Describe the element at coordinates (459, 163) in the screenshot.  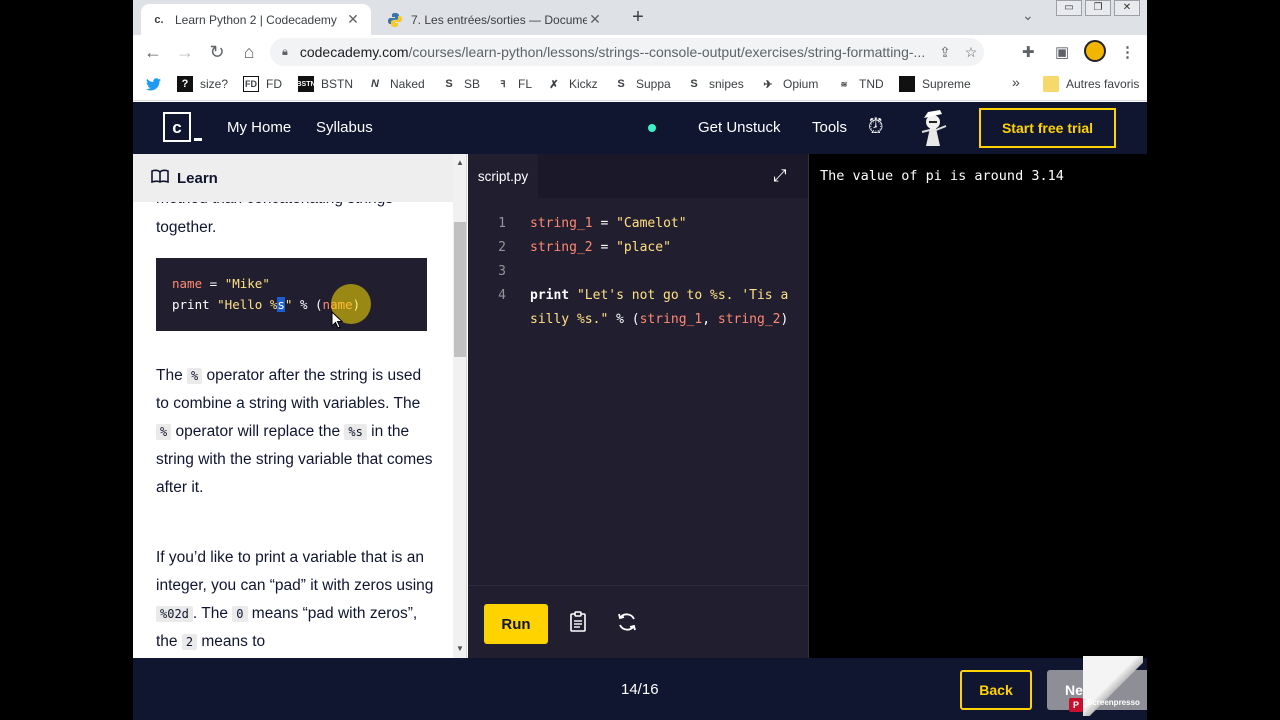
I see `scroll-up-arrow-icon: ▲` at that location.